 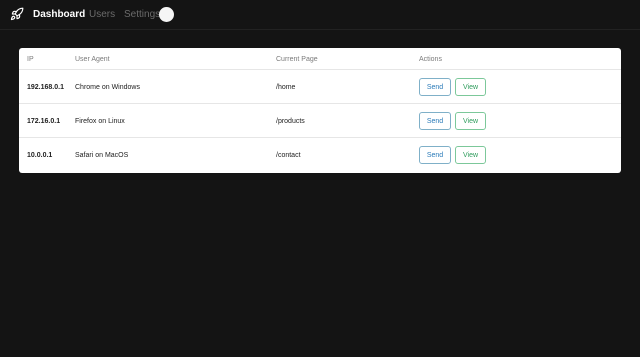 What do you see at coordinates (45, 87) in the screenshot?
I see `cell-ip: 192.168.0.1` at bounding box center [45, 87].